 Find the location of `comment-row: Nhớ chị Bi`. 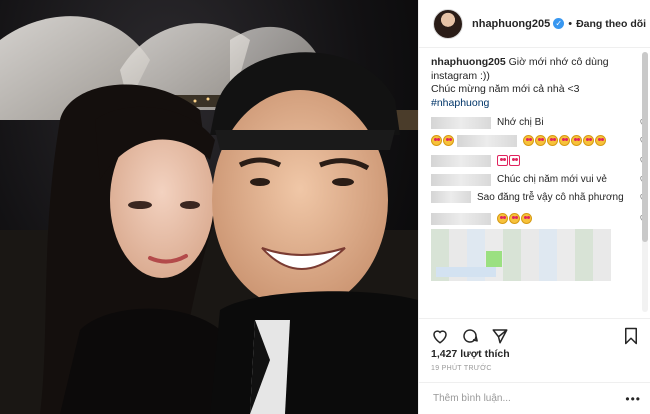

comment-row: Nhớ chị Bi is located at coordinates (539, 122).